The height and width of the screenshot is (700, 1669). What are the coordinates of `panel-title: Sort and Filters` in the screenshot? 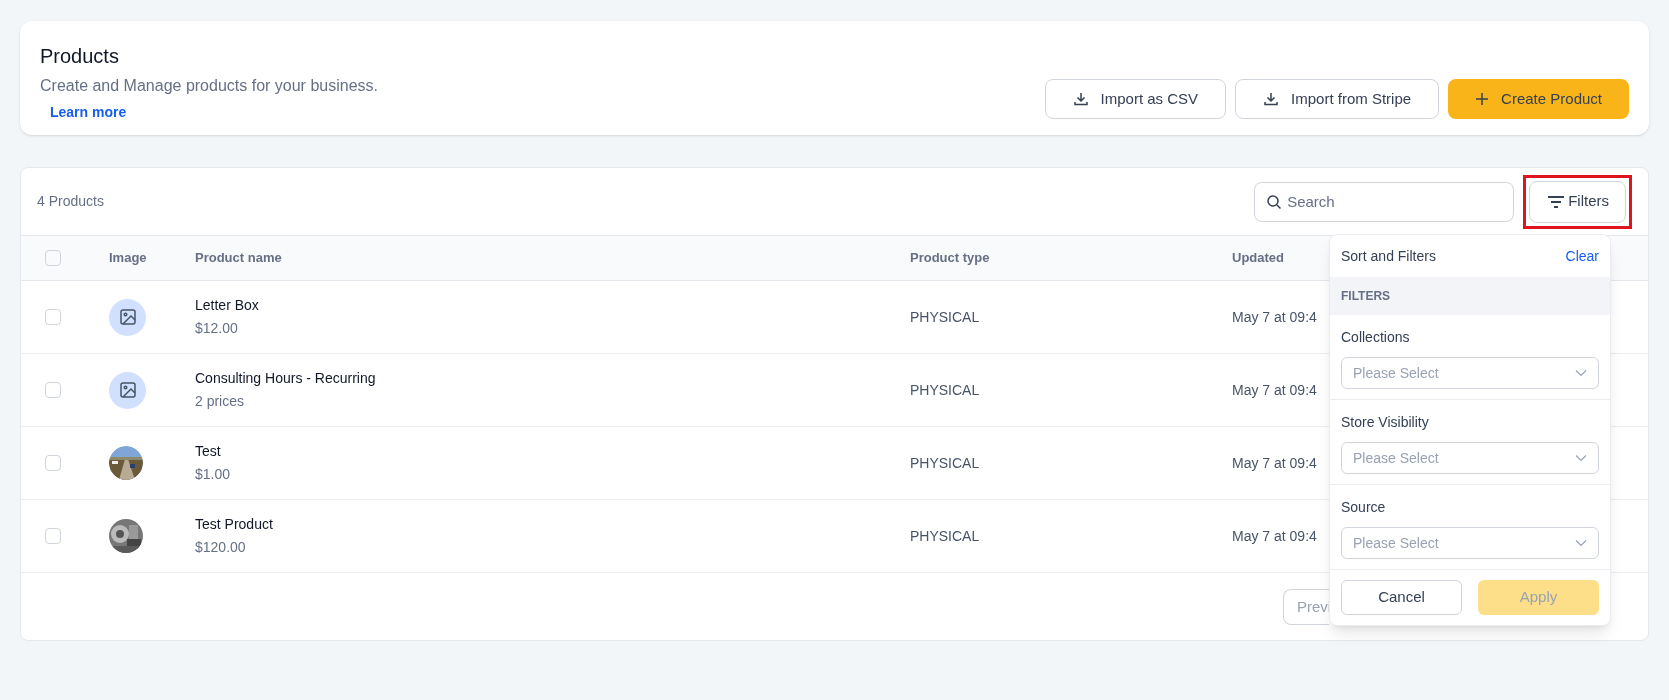 It's located at (1388, 256).